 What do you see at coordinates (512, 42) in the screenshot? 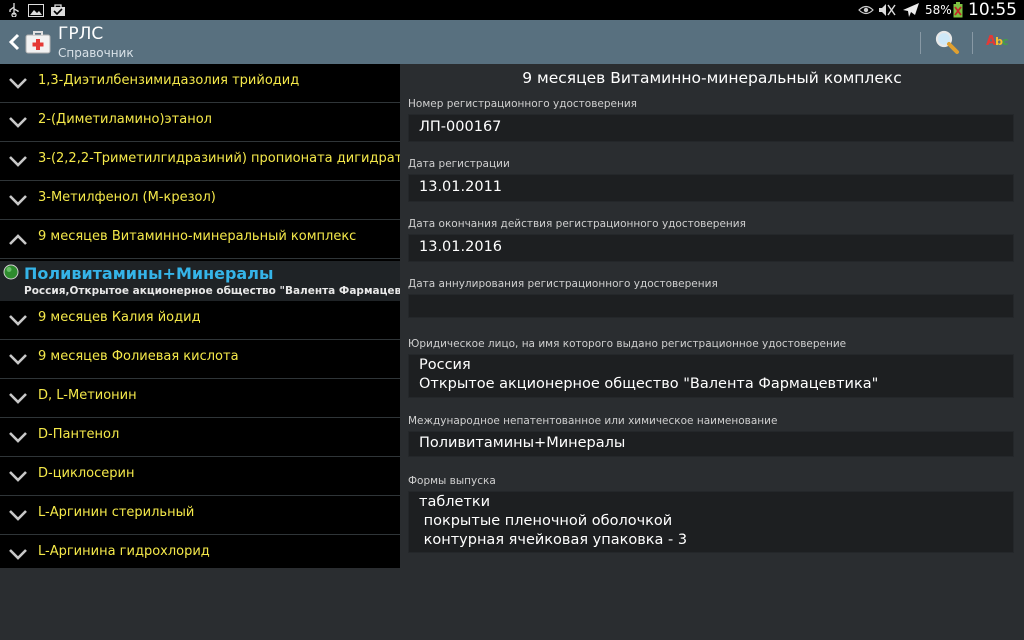
I see `action-bar: ГРЛС Справочник Abc` at bounding box center [512, 42].